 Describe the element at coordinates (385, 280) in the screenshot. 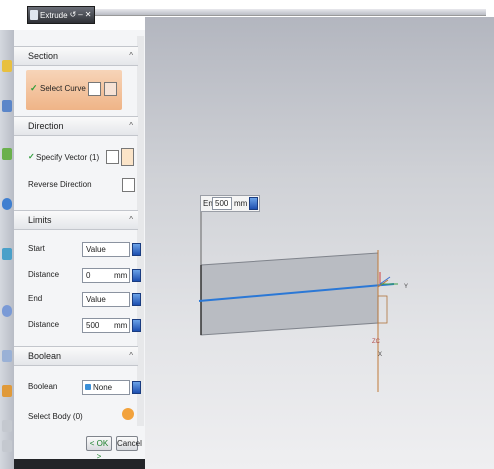

I see `triad-y-axis` at that location.